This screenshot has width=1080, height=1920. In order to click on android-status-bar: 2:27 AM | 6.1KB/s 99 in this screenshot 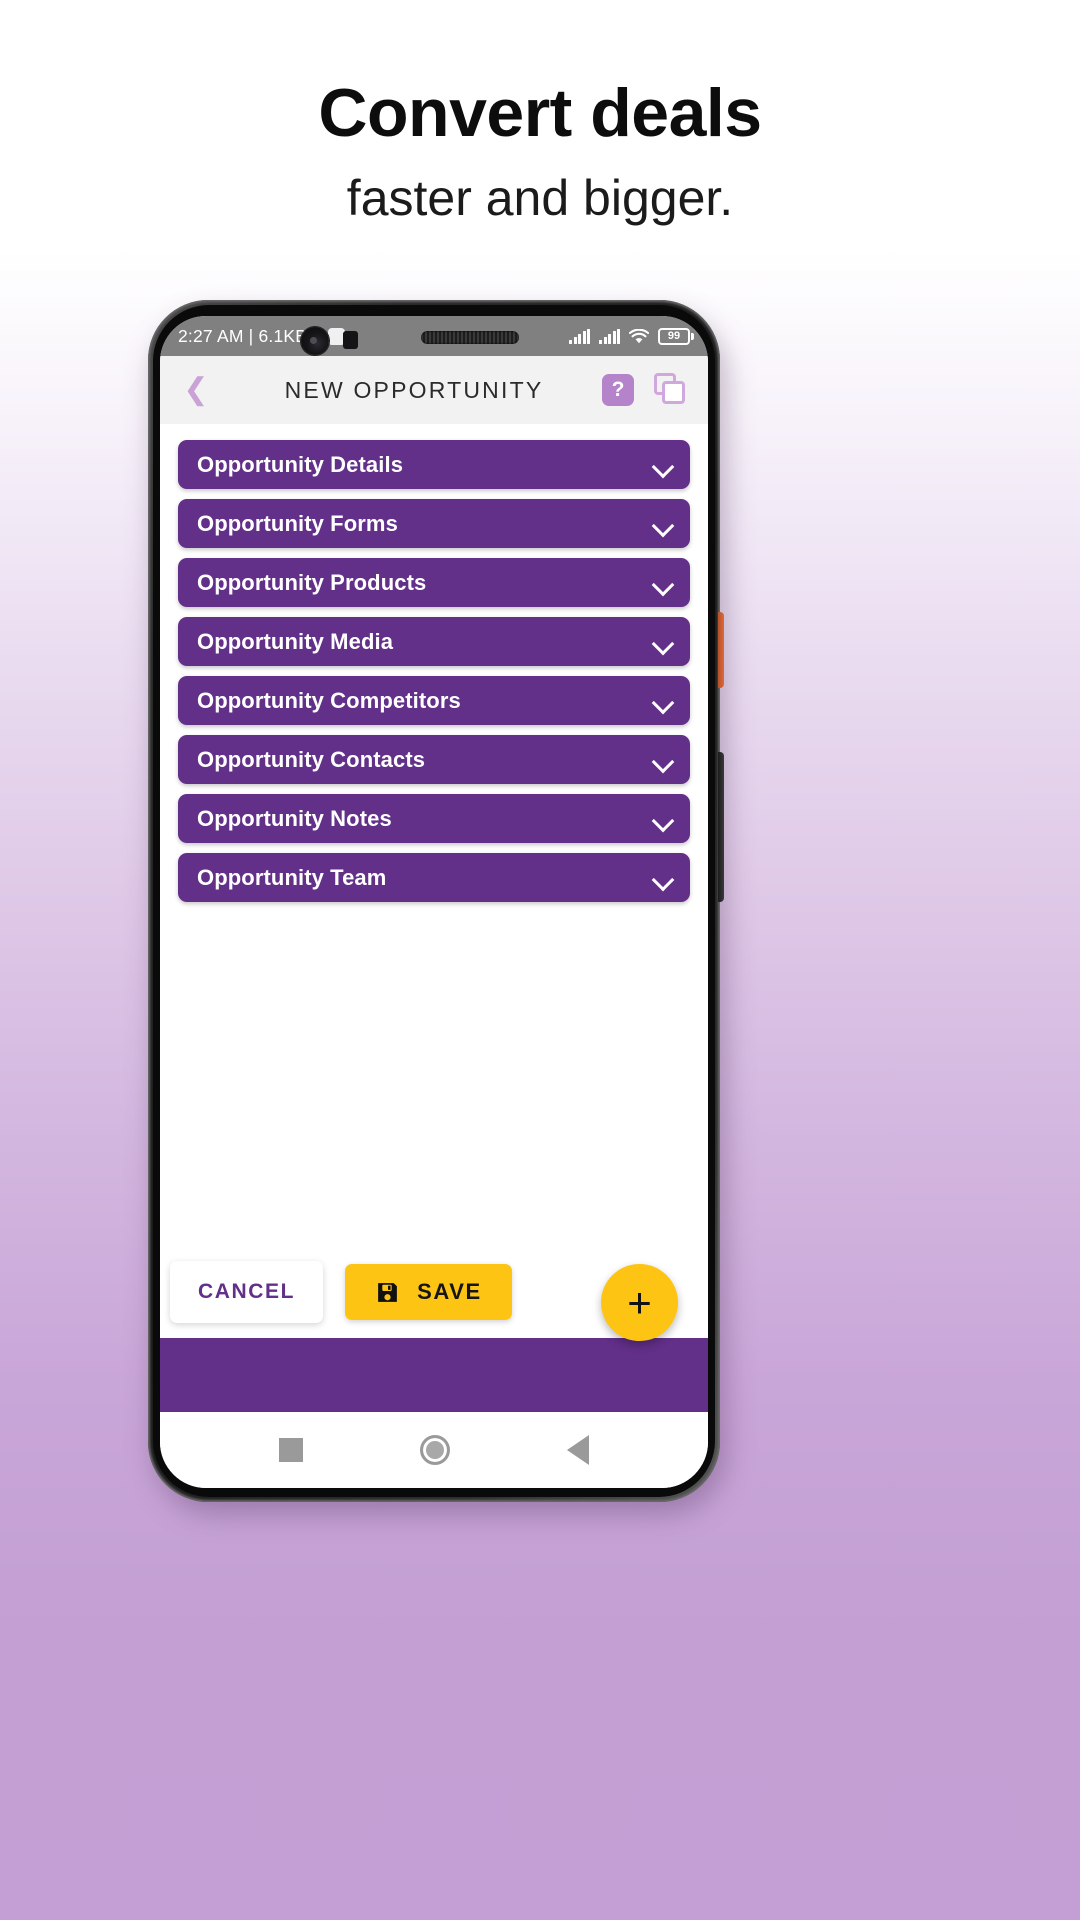, I will do `click(434, 336)`.